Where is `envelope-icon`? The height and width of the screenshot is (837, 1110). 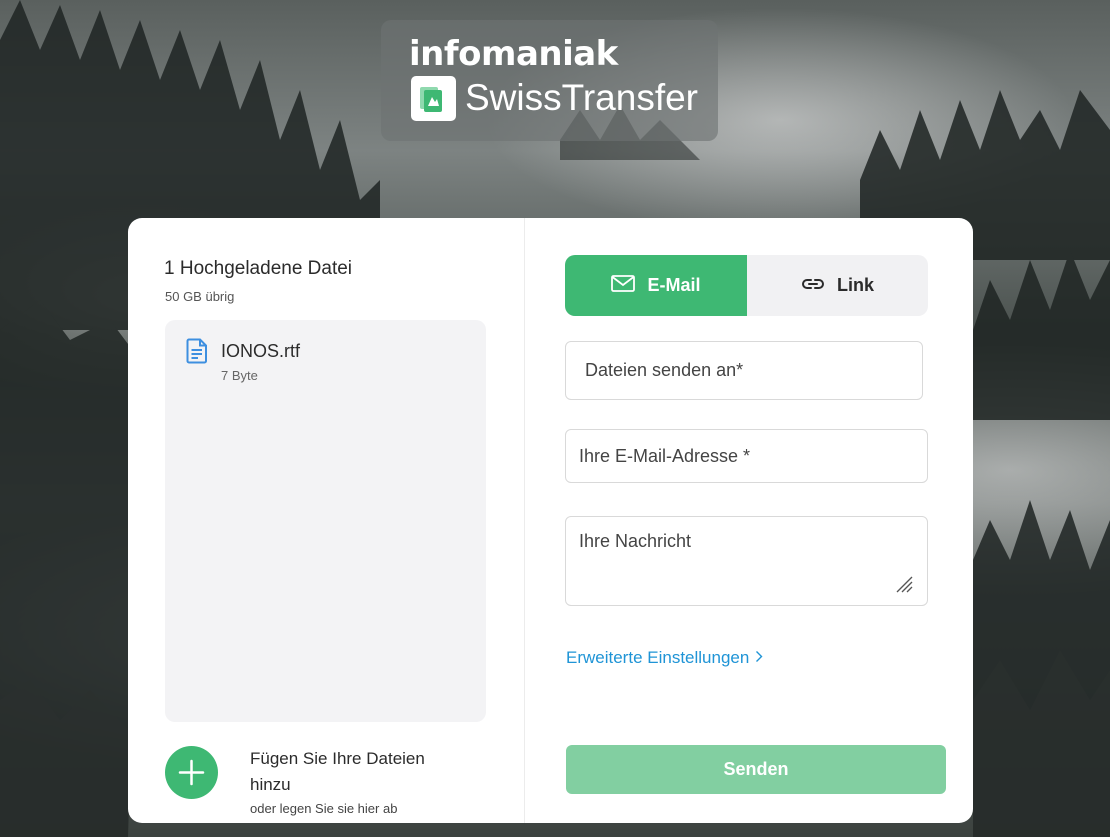
envelope-icon is located at coordinates (623, 285).